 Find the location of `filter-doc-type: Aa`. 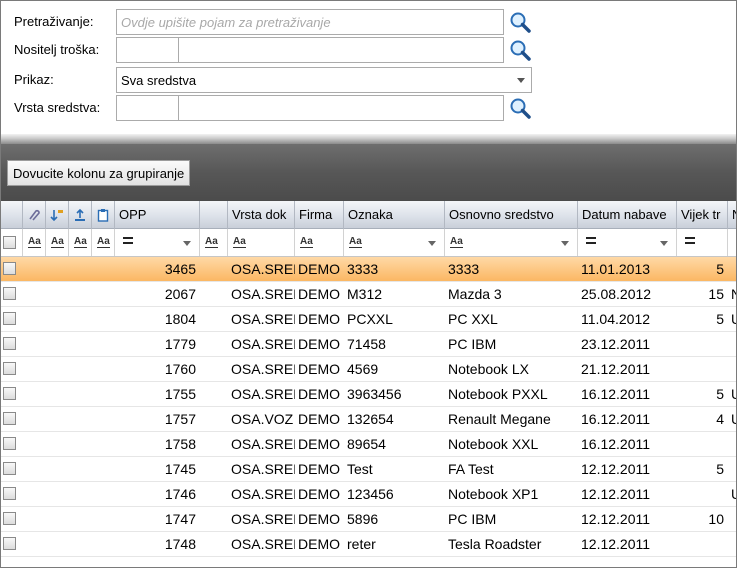

filter-doc-type: Aa is located at coordinates (261, 242).